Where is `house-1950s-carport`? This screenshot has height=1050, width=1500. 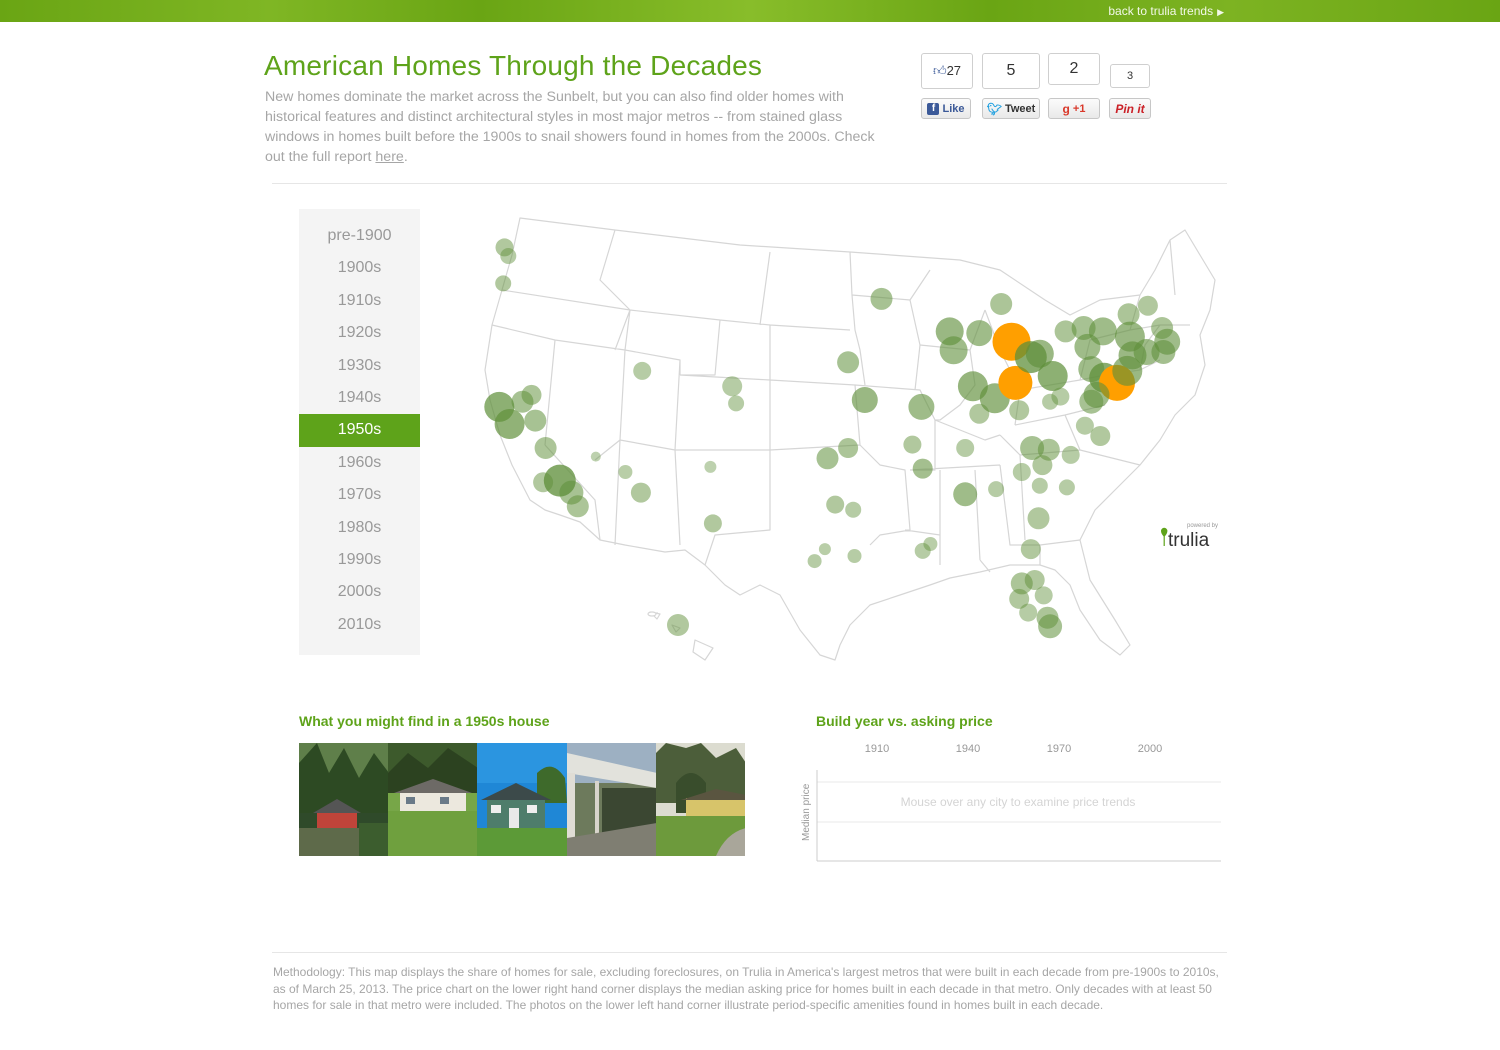 house-1950s-carport is located at coordinates (611, 799).